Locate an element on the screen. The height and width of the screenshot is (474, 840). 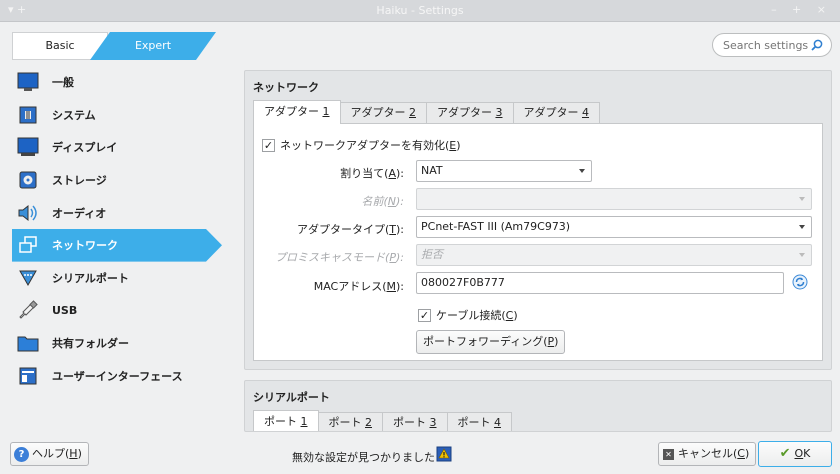
tab-port-3: ポート 3 is located at coordinates (415, 421).